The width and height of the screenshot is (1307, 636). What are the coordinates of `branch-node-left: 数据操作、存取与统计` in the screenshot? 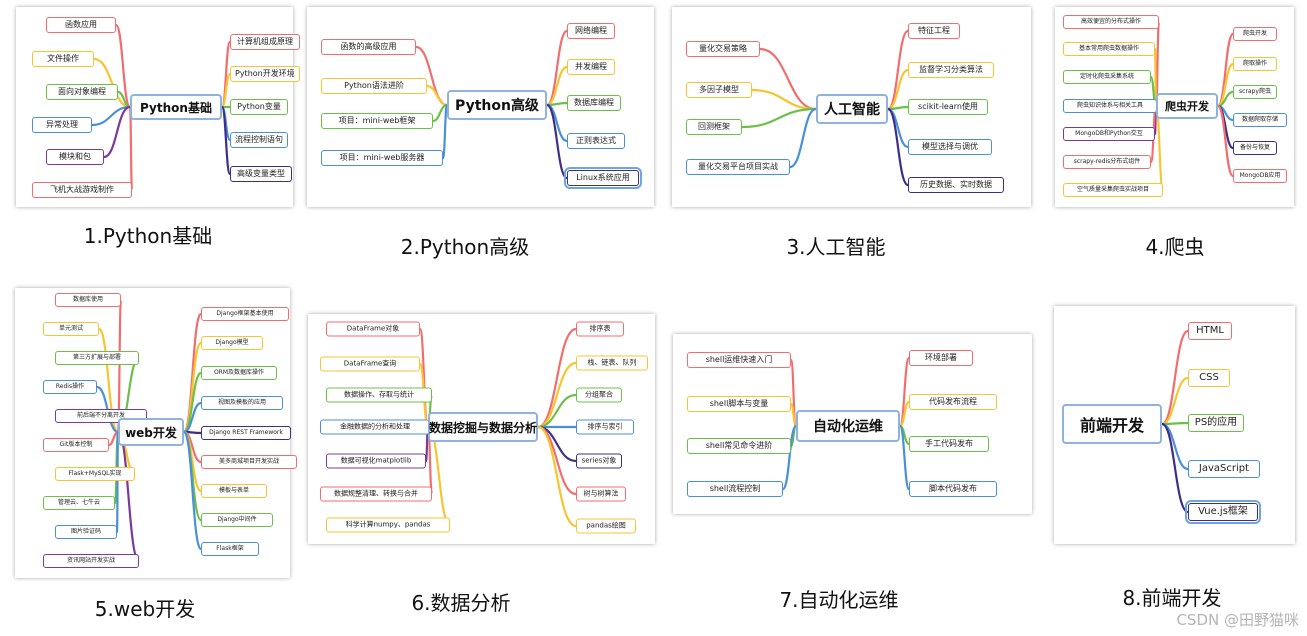 It's located at (379, 395).